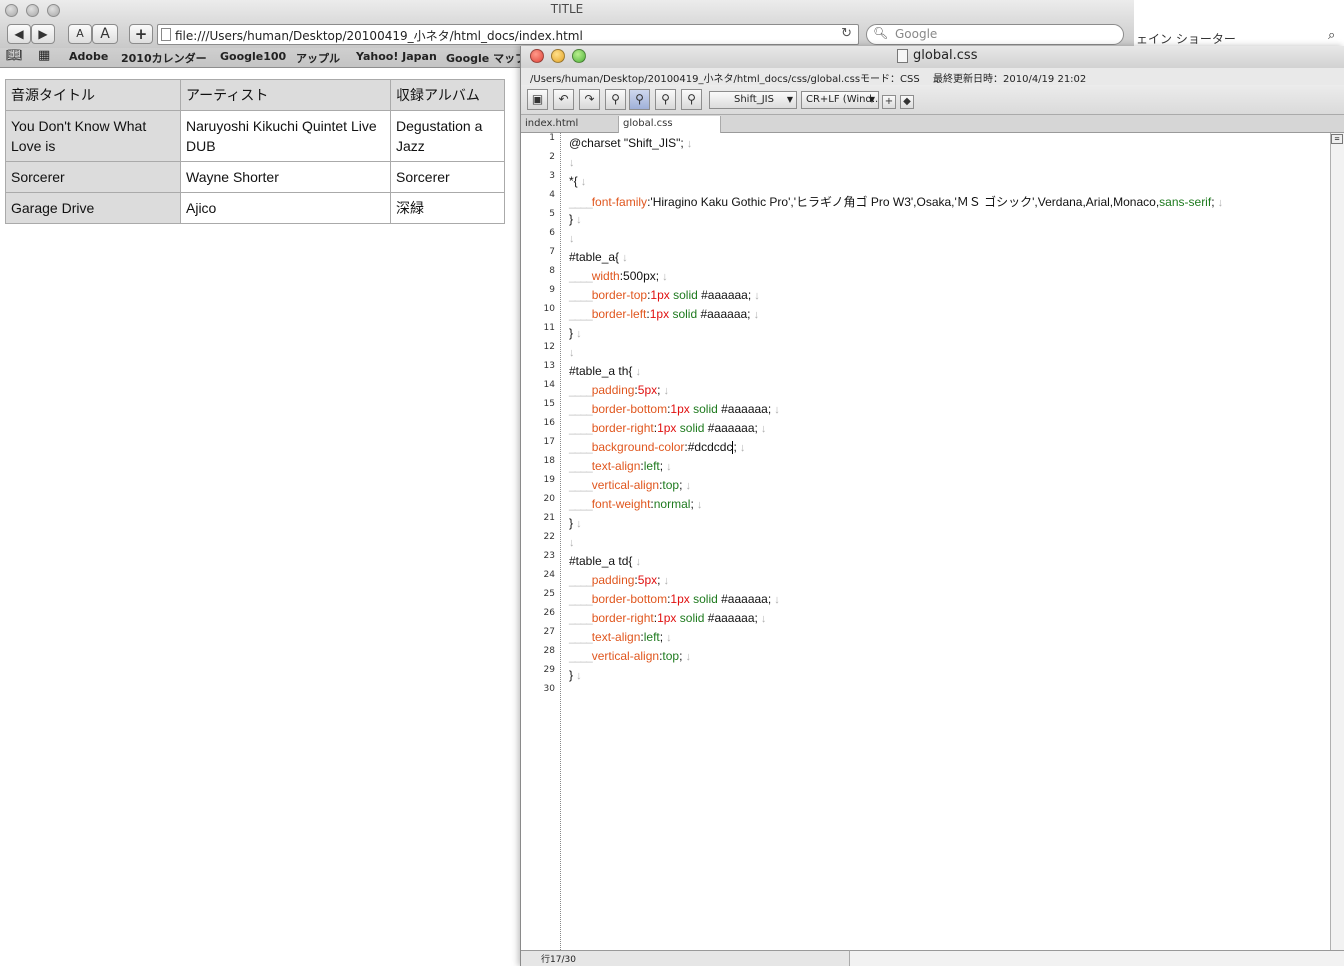 This screenshot has height=966, width=1344. What do you see at coordinates (558, 56) in the screenshot?
I see `minimize-window-icon` at bounding box center [558, 56].